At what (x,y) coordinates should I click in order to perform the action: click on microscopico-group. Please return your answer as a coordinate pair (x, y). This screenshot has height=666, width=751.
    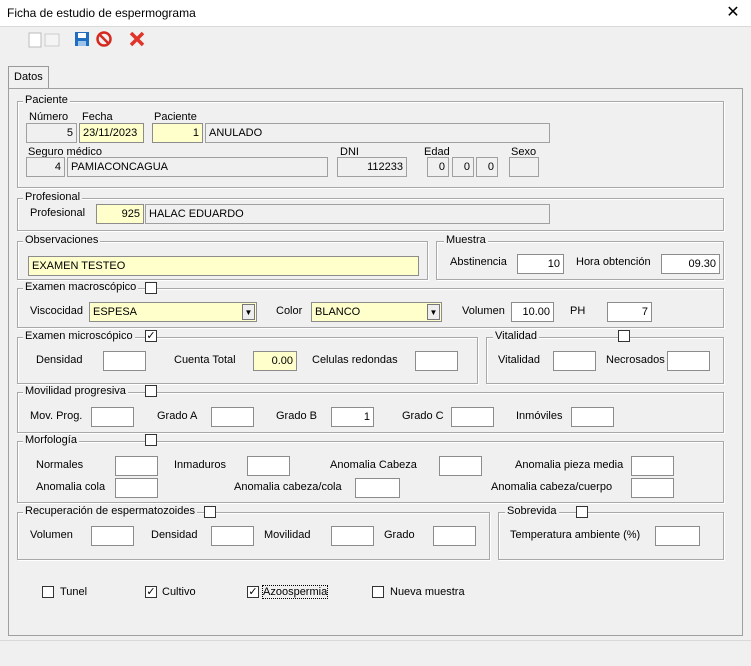
    Looking at the image, I should click on (247, 360).